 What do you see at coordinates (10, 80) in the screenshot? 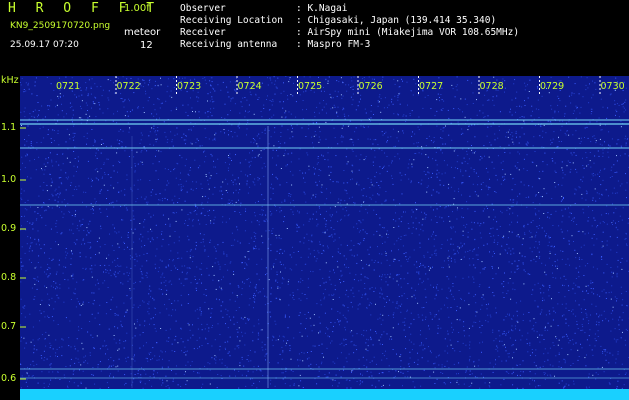
I see `freq-unit-label: kHz` at bounding box center [10, 80].